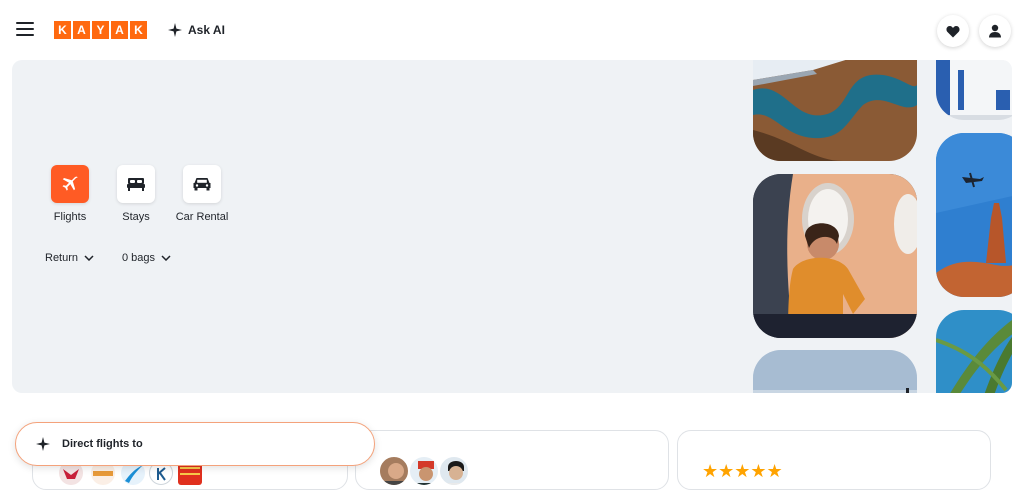  Describe the element at coordinates (512, 460) in the screenshot. I see `reviews-people-card` at that location.